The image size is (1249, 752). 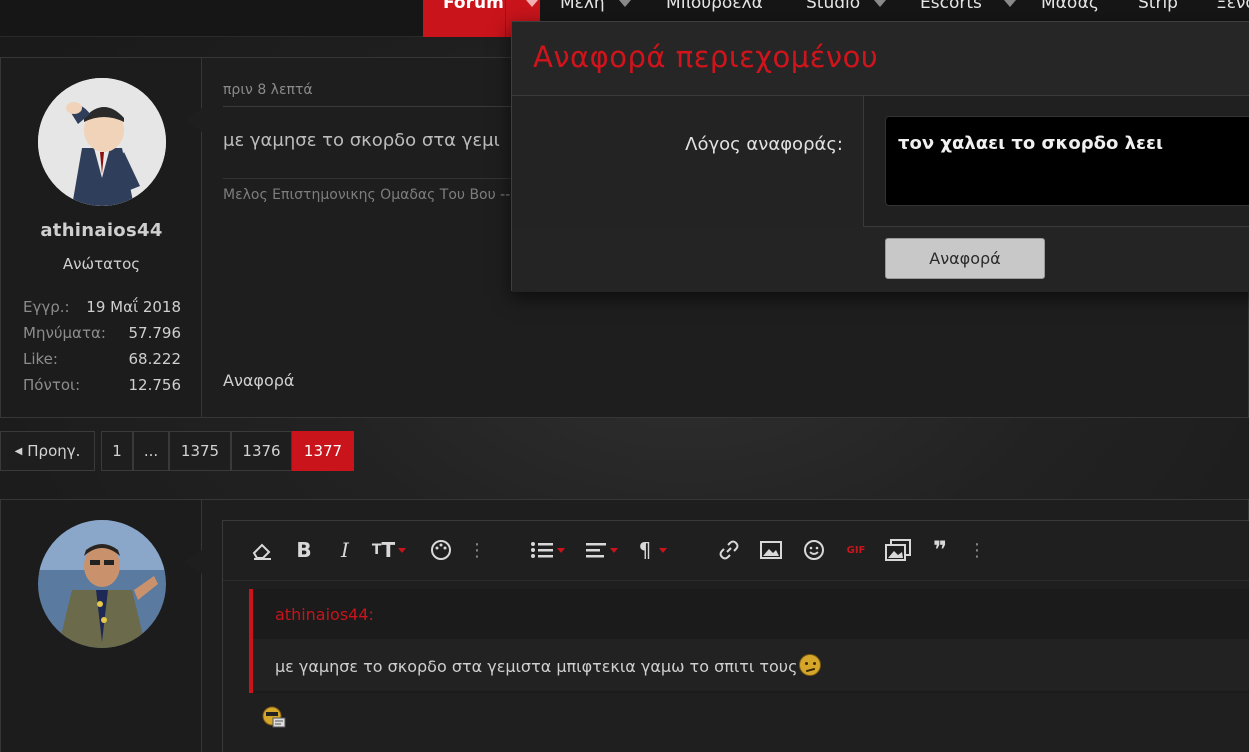 I want to click on nav-item-label: Ξενο, so click(x=1232, y=6).